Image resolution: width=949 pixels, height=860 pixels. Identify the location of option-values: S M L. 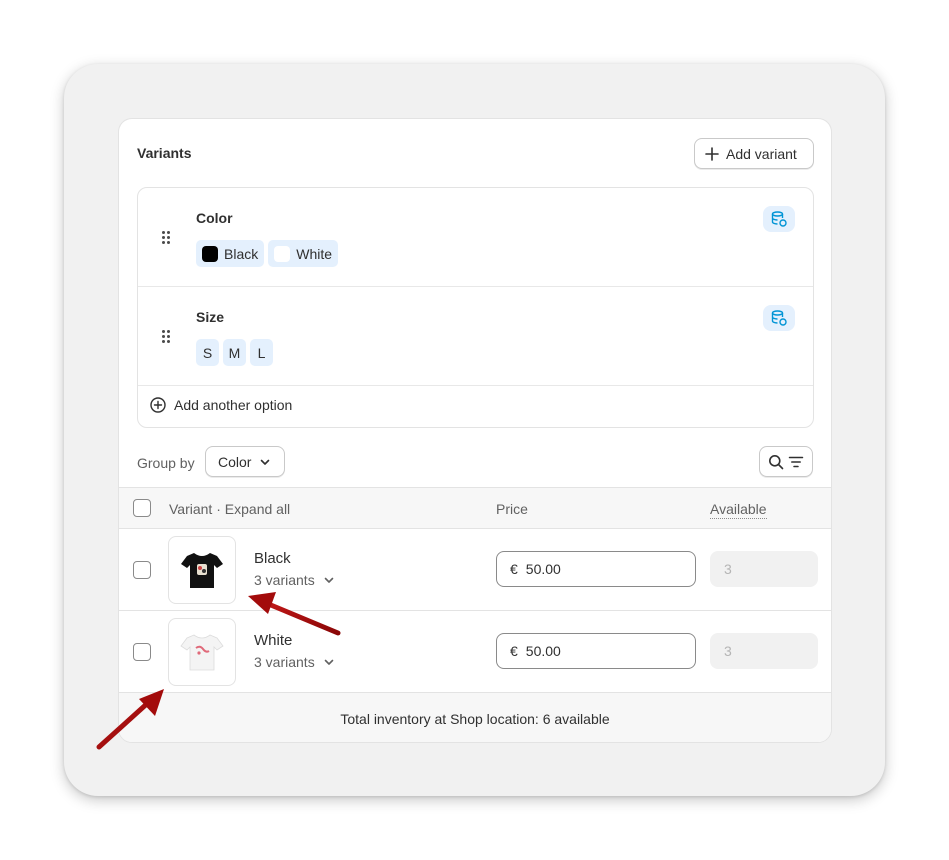
(234, 352).